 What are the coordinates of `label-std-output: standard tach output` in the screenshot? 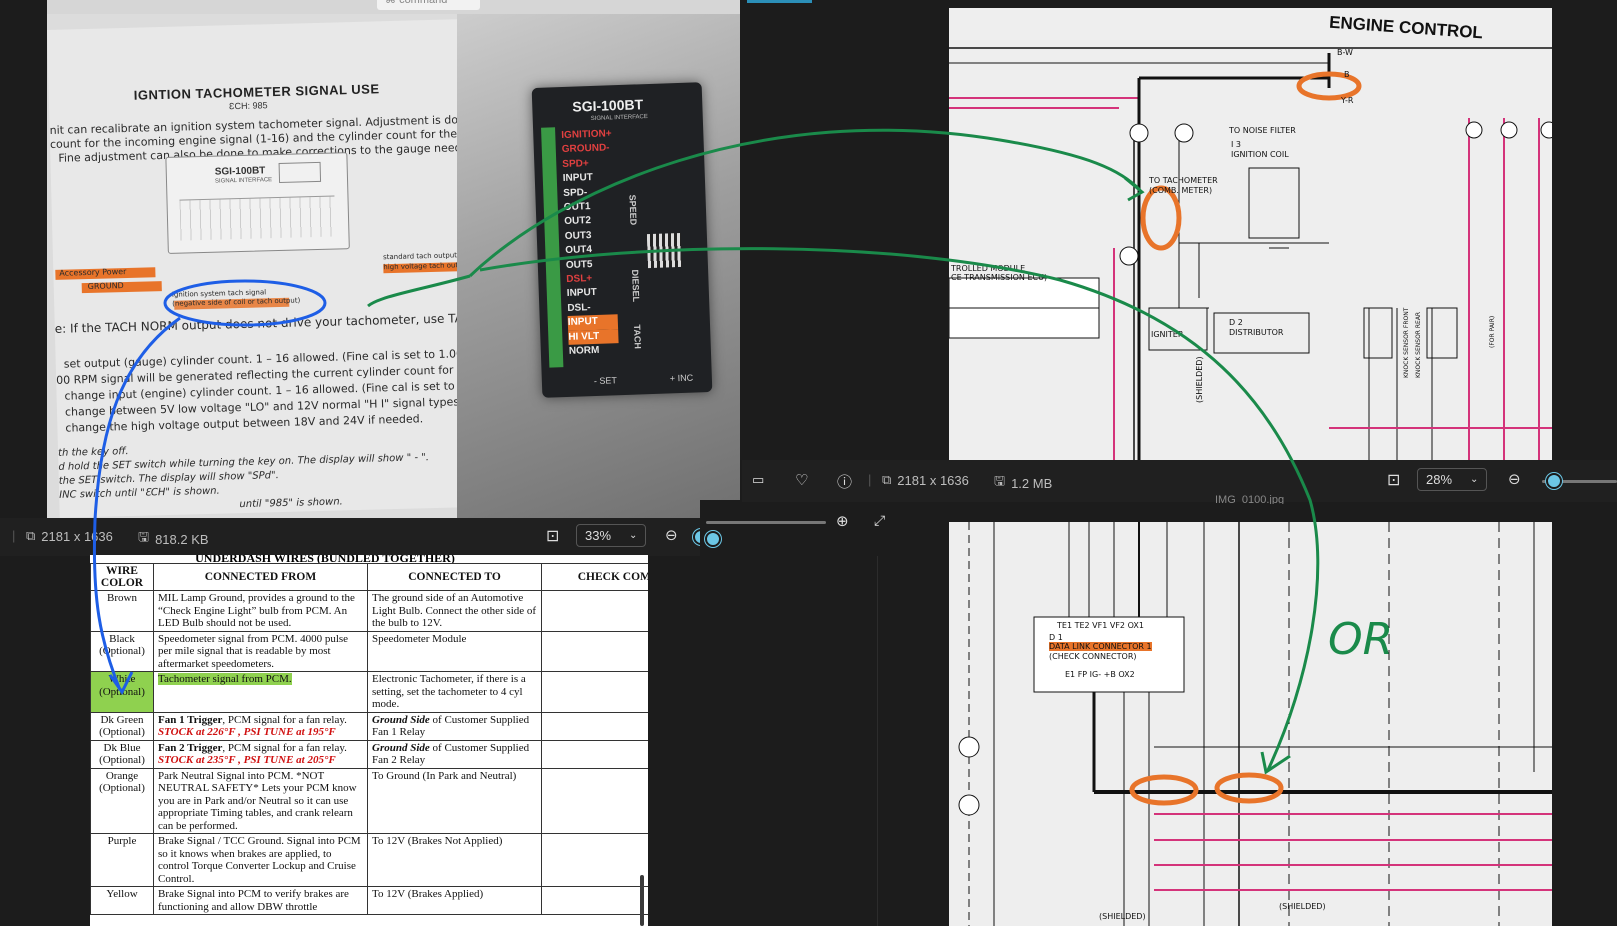 It's located at (420, 256).